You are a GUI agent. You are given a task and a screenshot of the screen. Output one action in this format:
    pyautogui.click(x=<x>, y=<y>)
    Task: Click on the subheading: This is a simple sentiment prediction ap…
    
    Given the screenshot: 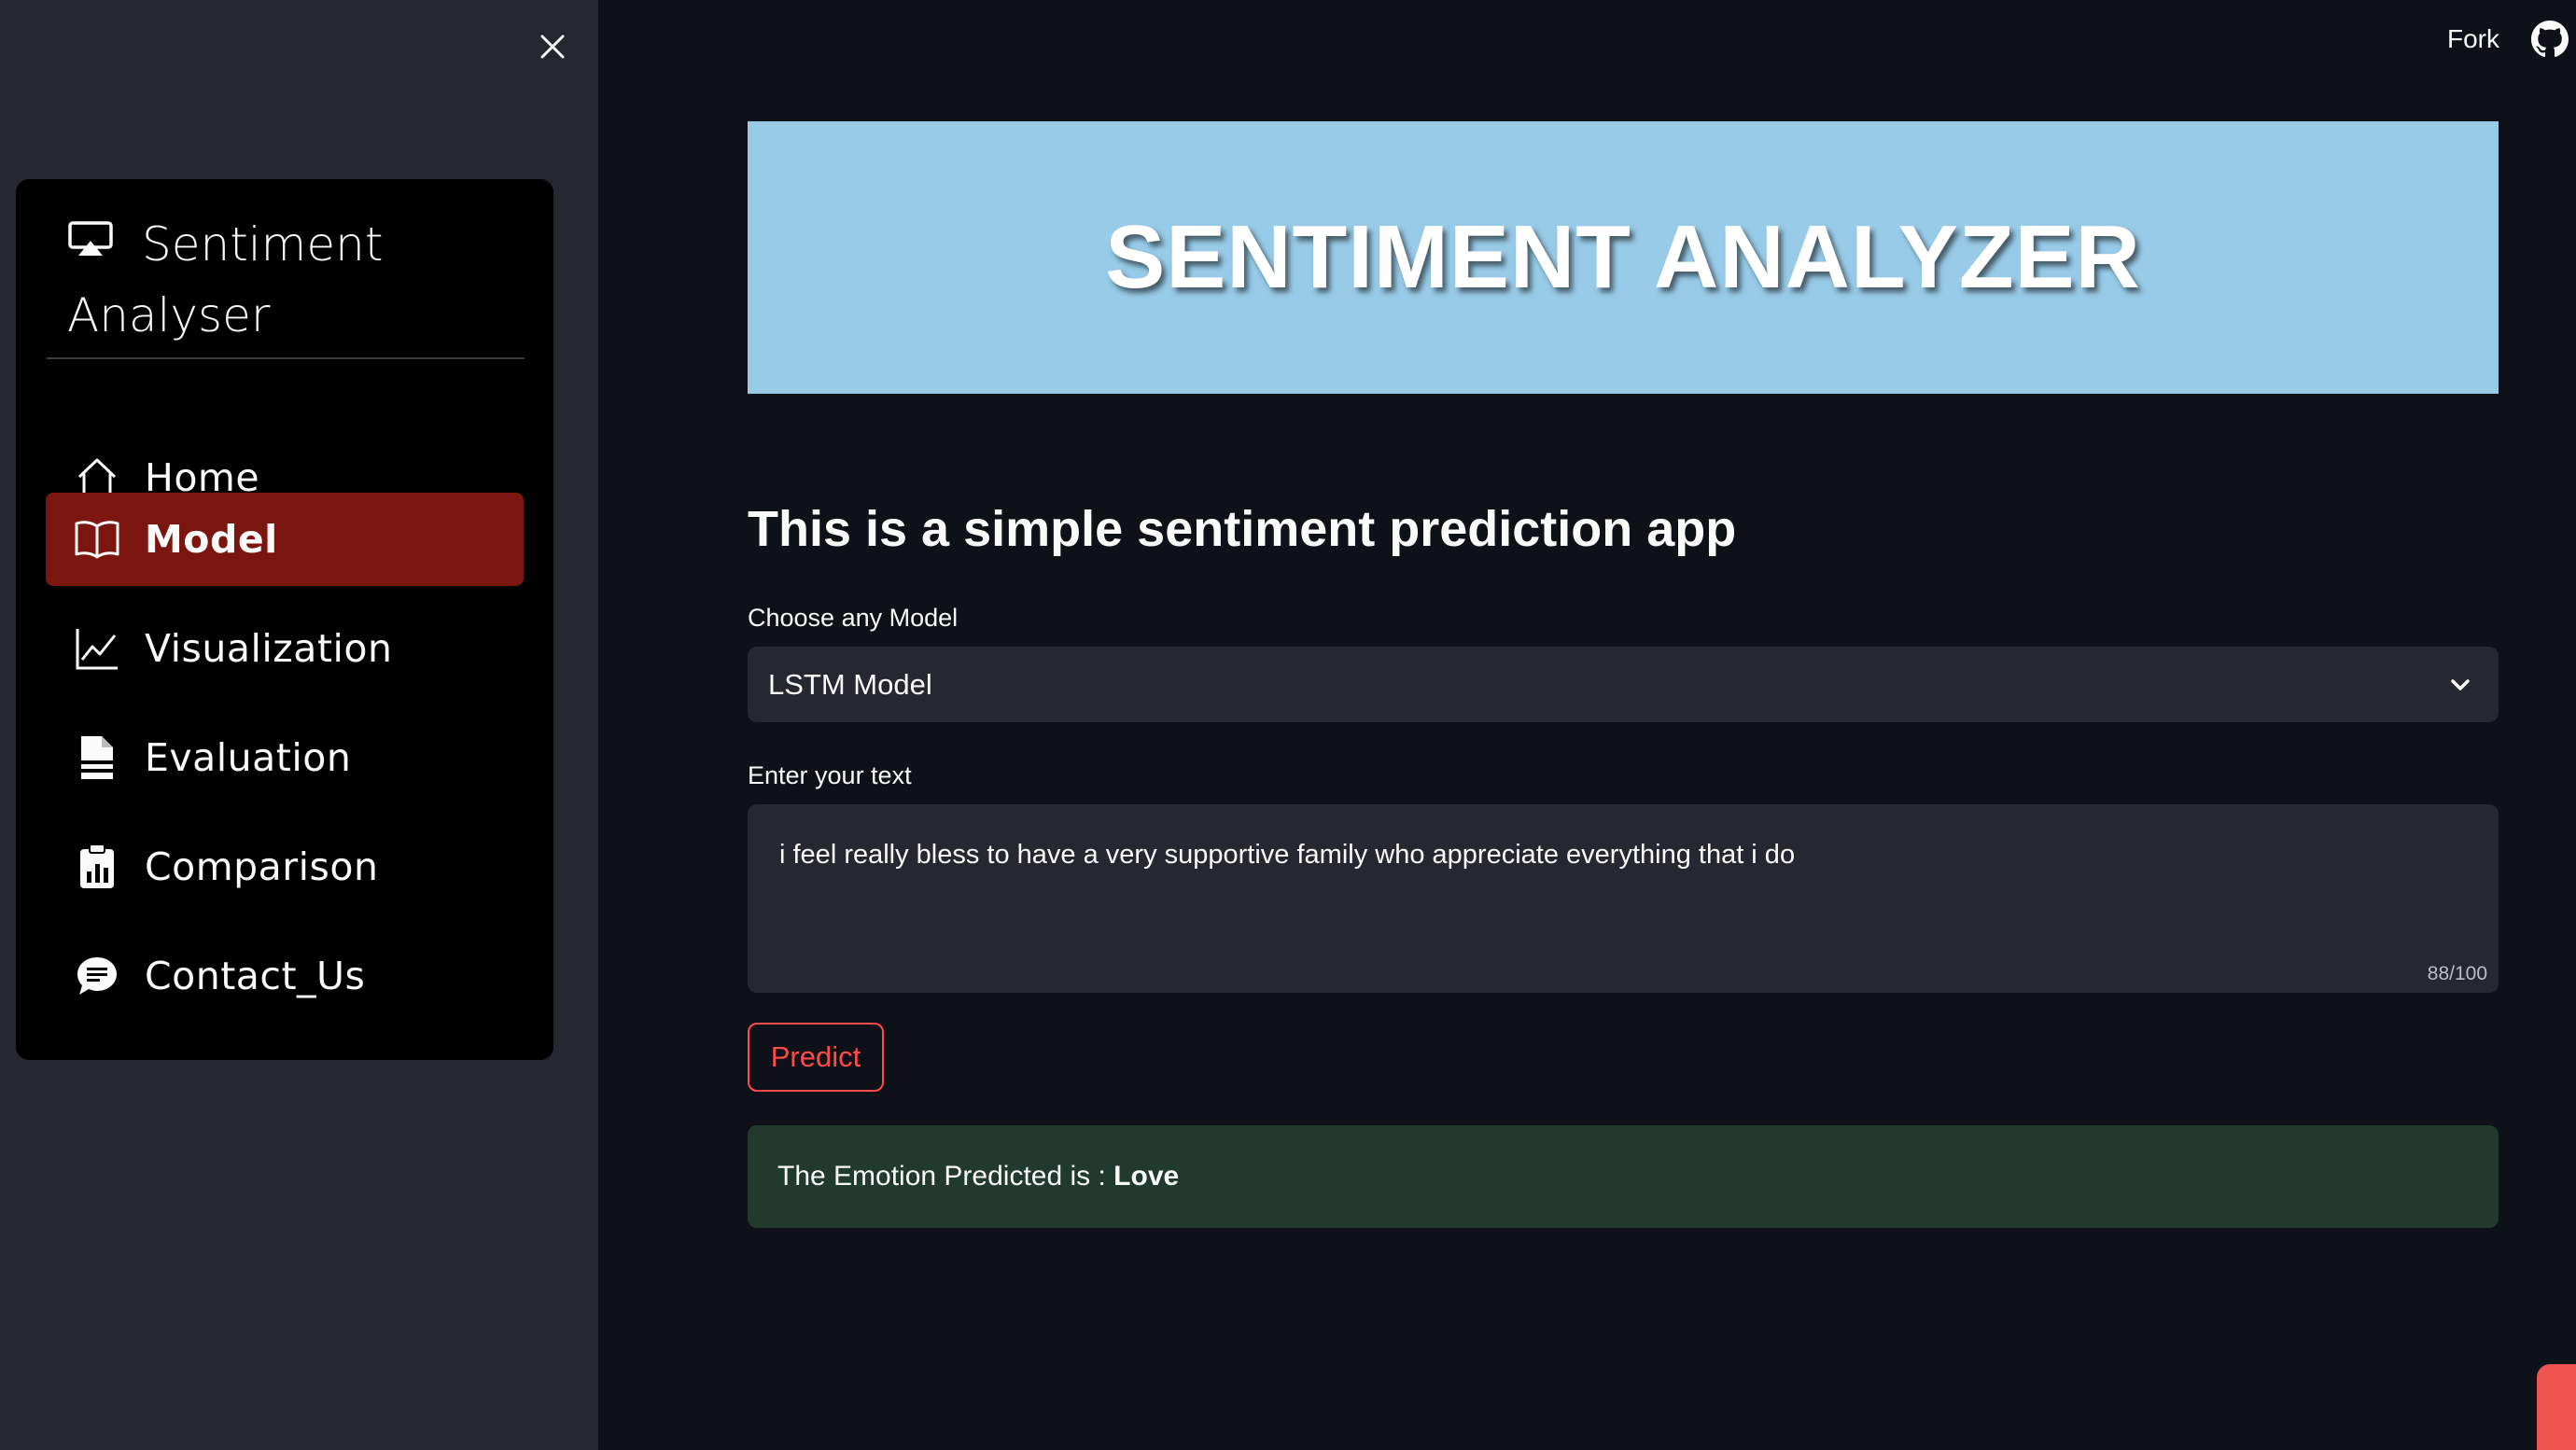 What is the action you would take?
    pyautogui.click(x=1242, y=529)
    